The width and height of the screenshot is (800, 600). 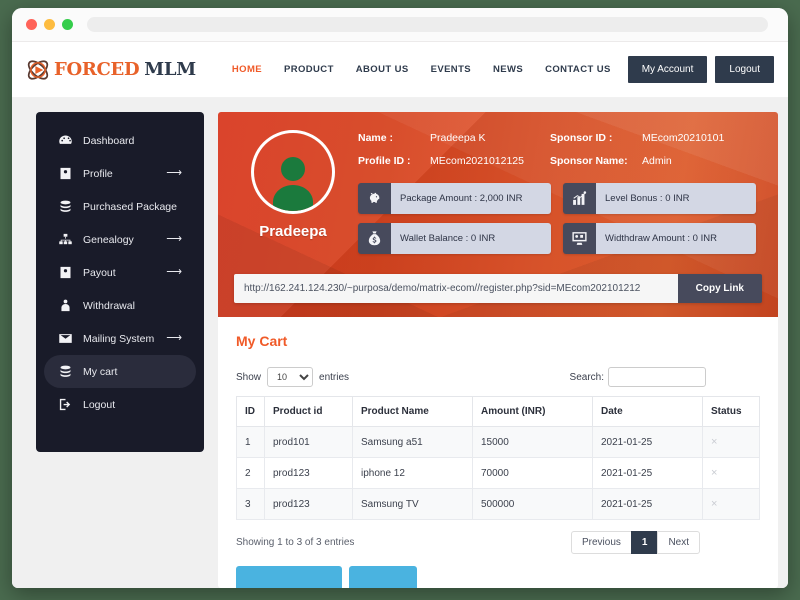 I want to click on bar-chart-icon, so click(x=579, y=198).